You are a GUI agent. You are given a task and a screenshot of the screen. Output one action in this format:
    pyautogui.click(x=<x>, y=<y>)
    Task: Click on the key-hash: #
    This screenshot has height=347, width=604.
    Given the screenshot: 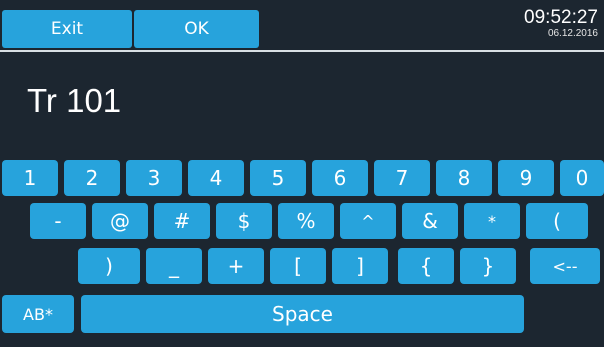 What is the action you would take?
    pyautogui.click(x=182, y=221)
    